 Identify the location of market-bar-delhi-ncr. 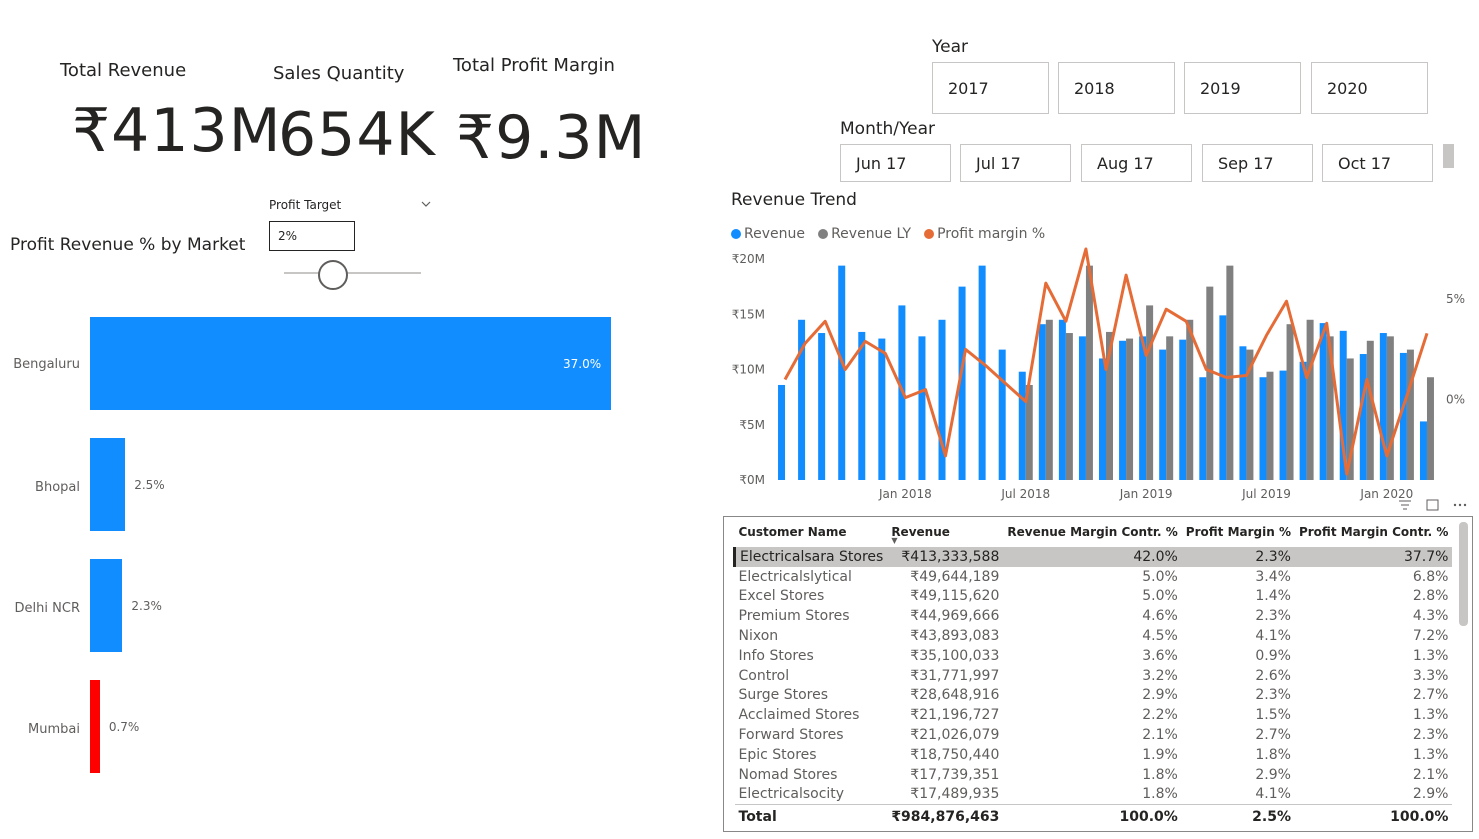
(106, 605).